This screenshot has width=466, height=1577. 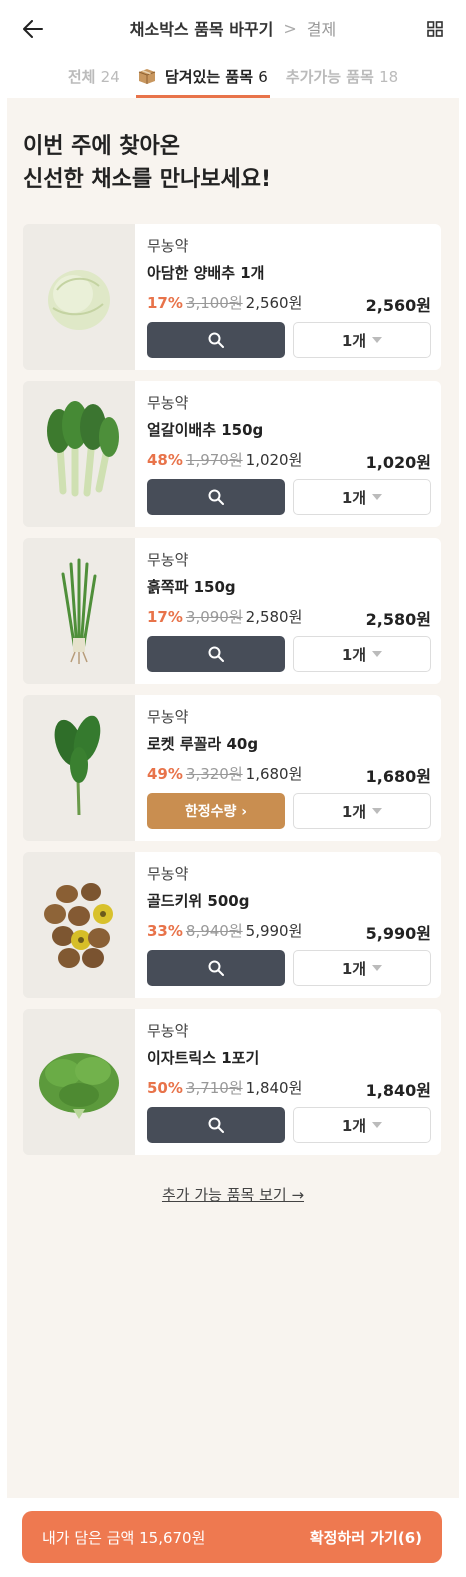 I want to click on view-addable-items-link: 추가 가능 품목 보기 →, so click(x=233, y=1194).